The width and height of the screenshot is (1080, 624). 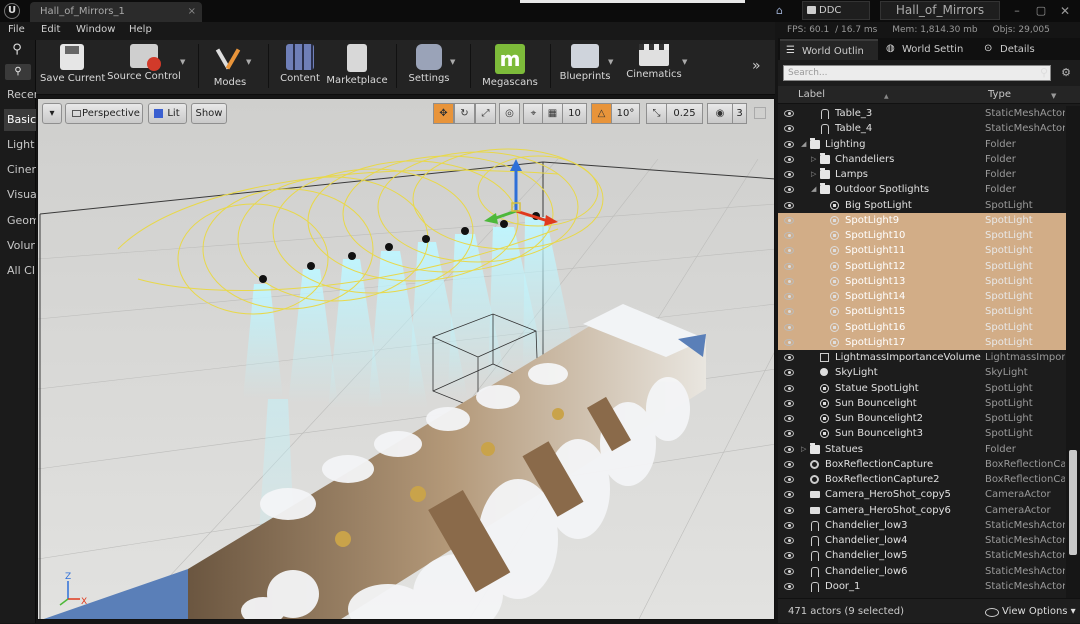 What do you see at coordinates (922, 220) in the screenshot?
I see `outliner-row: SpotLight9 SpotLight` at bounding box center [922, 220].